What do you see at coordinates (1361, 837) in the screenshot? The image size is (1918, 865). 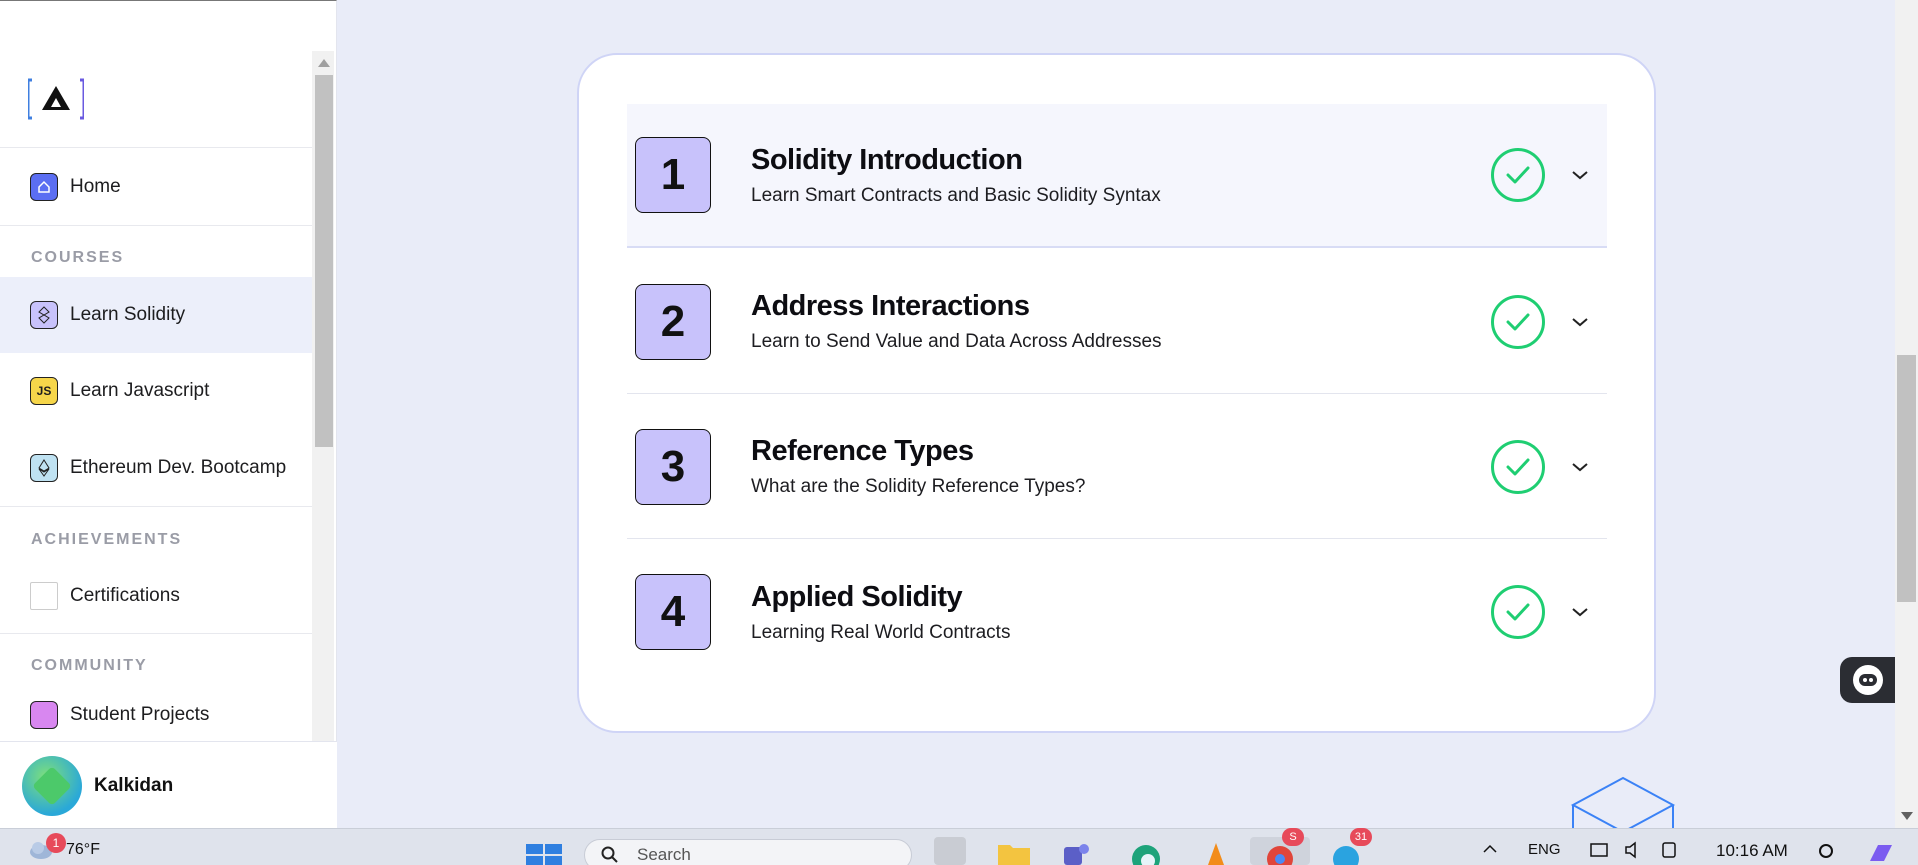 I see `telegram-badge: 31` at bounding box center [1361, 837].